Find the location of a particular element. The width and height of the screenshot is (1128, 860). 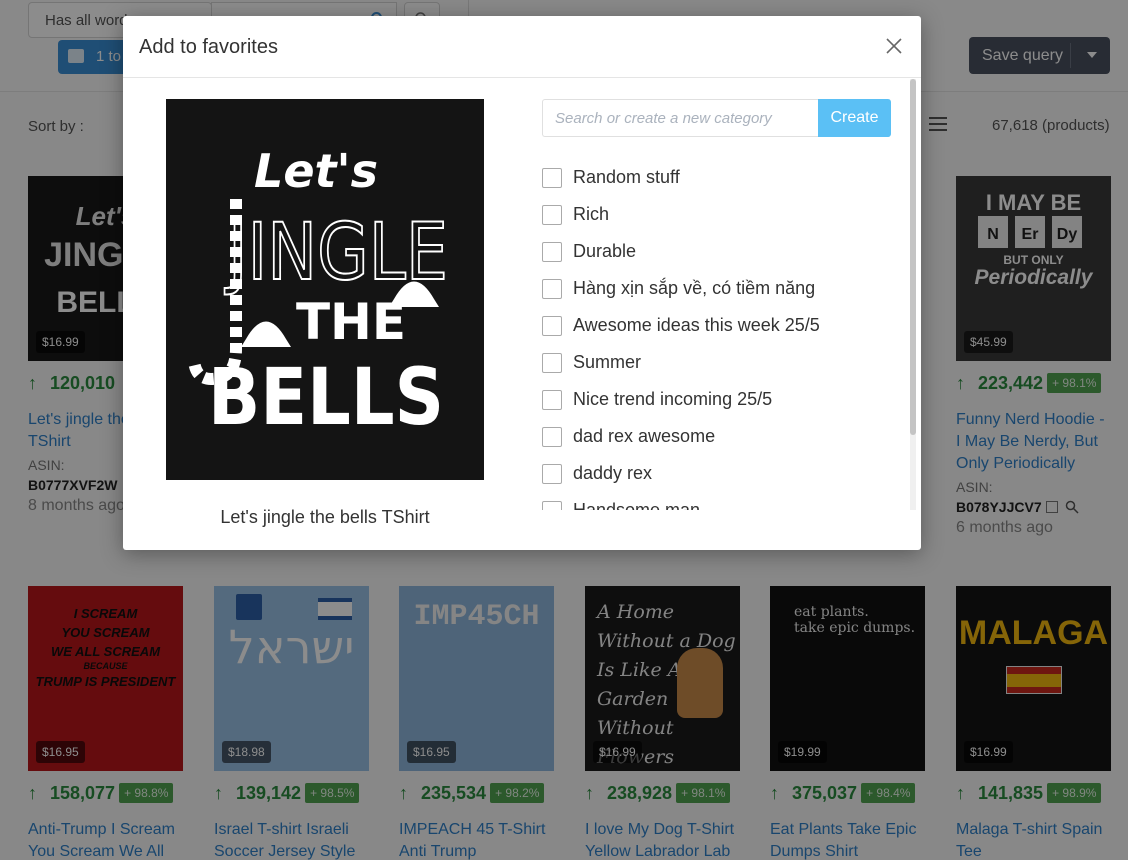

category-checkbox-item: Awesome ideas this week 25/5 is located at coordinates (722, 325).